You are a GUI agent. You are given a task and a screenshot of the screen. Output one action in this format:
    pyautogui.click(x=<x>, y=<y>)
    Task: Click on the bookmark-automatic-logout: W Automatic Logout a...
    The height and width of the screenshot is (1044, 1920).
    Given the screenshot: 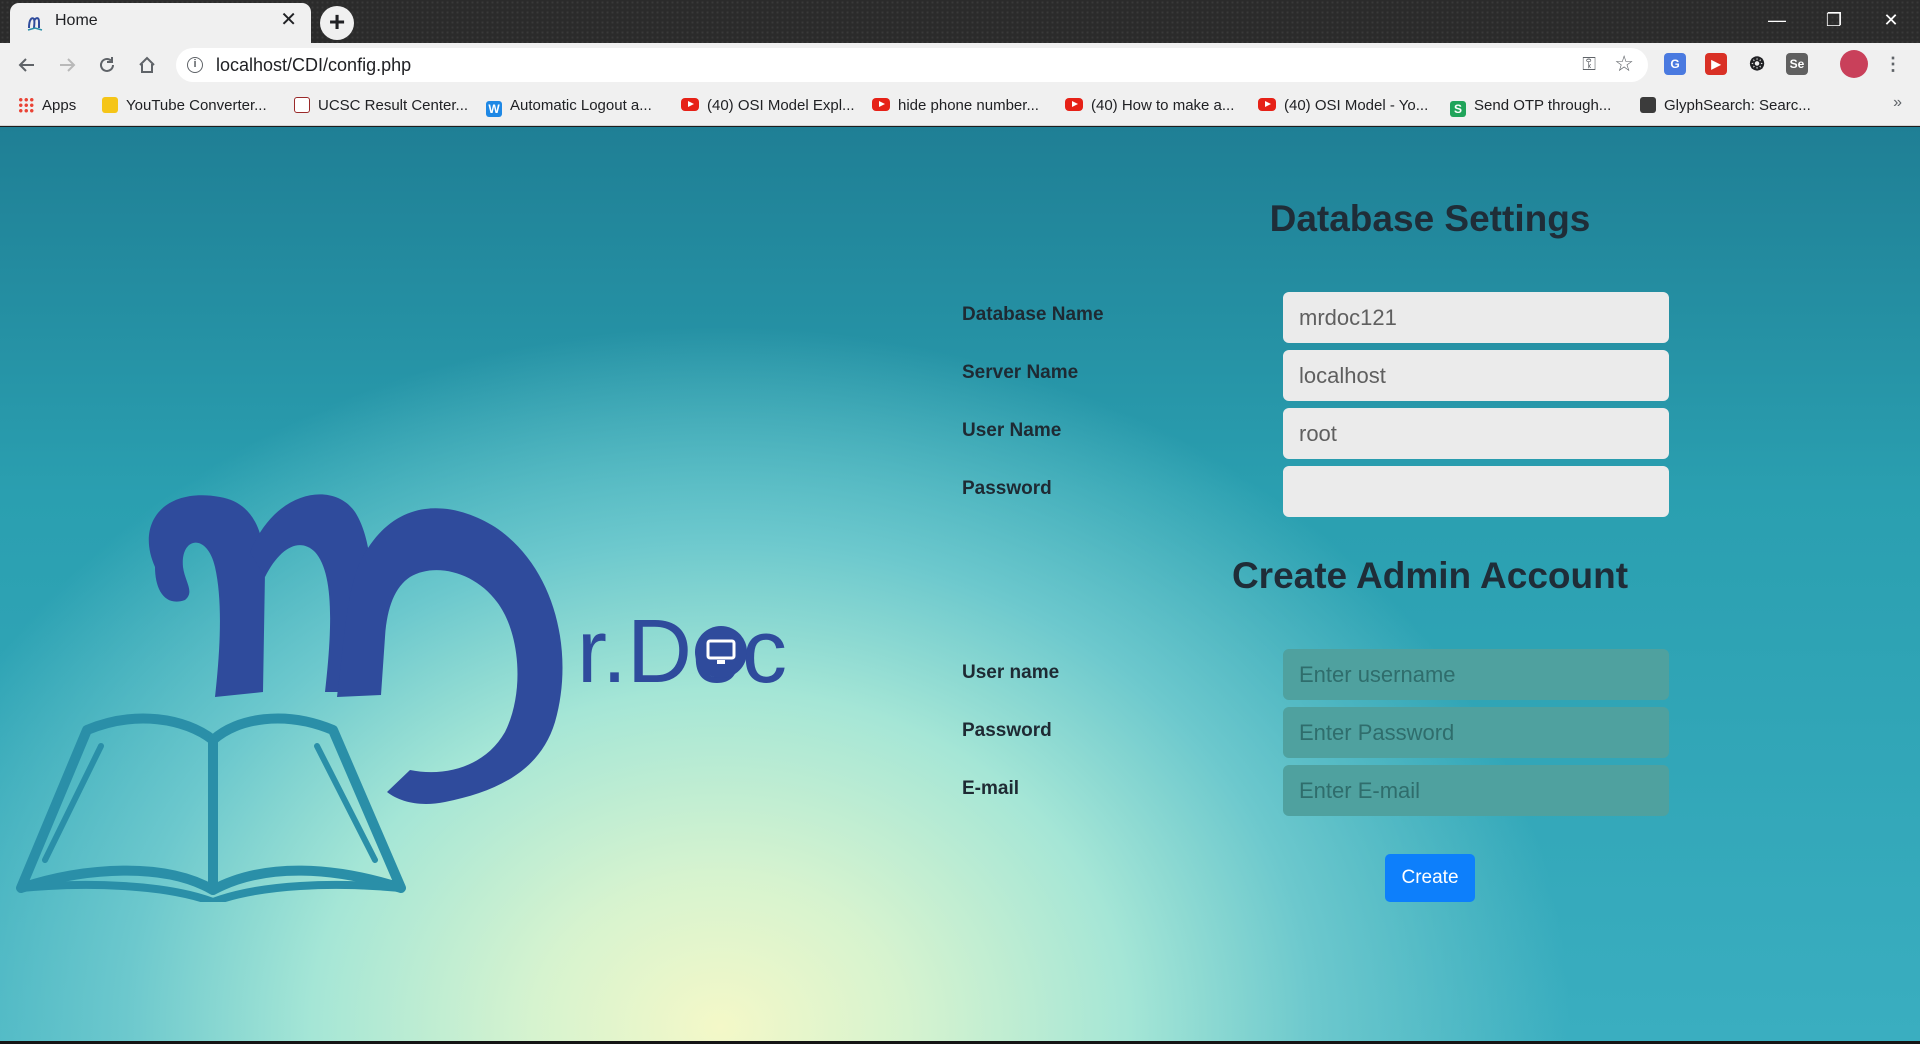 What is the action you would take?
    pyautogui.click(x=569, y=106)
    